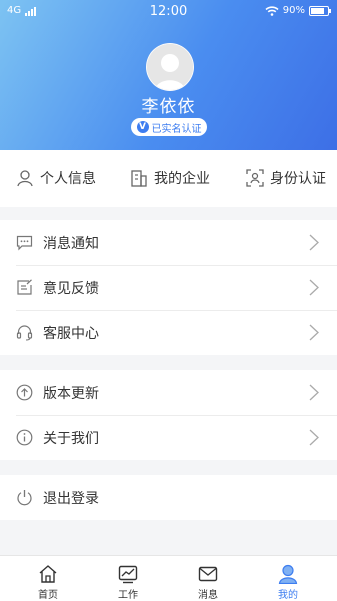  What do you see at coordinates (71, 439) in the screenshot?
I see `menu-item-label: 关于我们` at bounding box center [71, 439].